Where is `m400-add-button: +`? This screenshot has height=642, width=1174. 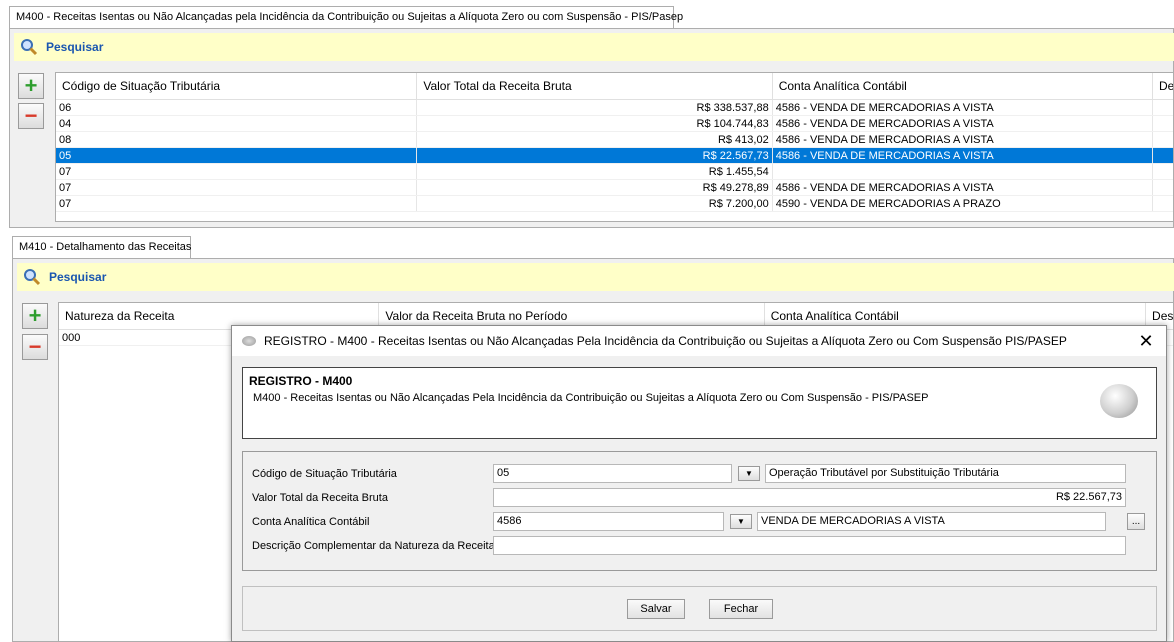
m400-add-button: + is located at coordinates (31, 86).